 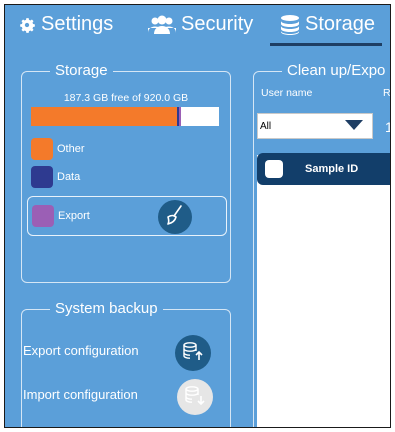 I want to click on export-configuration-button, so click(x=193, y=353).